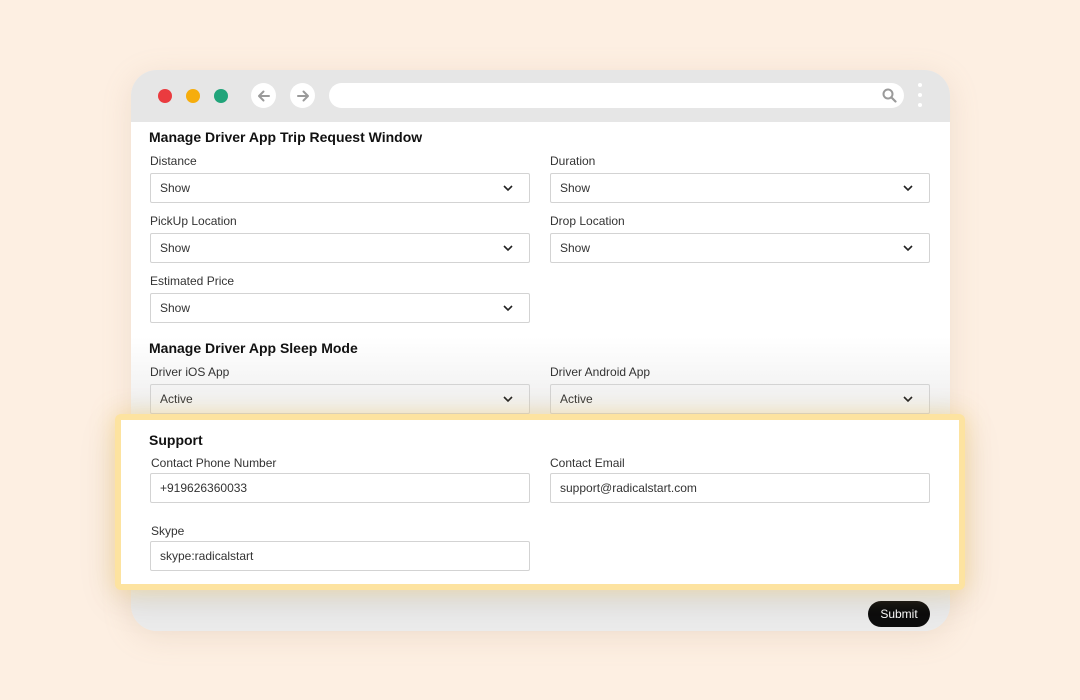 This screenshot has height=700, width=1080. Describe the element at coordinates (193, 221) in the screenshot. I see `pickup-label: PickUp Location` at that location.